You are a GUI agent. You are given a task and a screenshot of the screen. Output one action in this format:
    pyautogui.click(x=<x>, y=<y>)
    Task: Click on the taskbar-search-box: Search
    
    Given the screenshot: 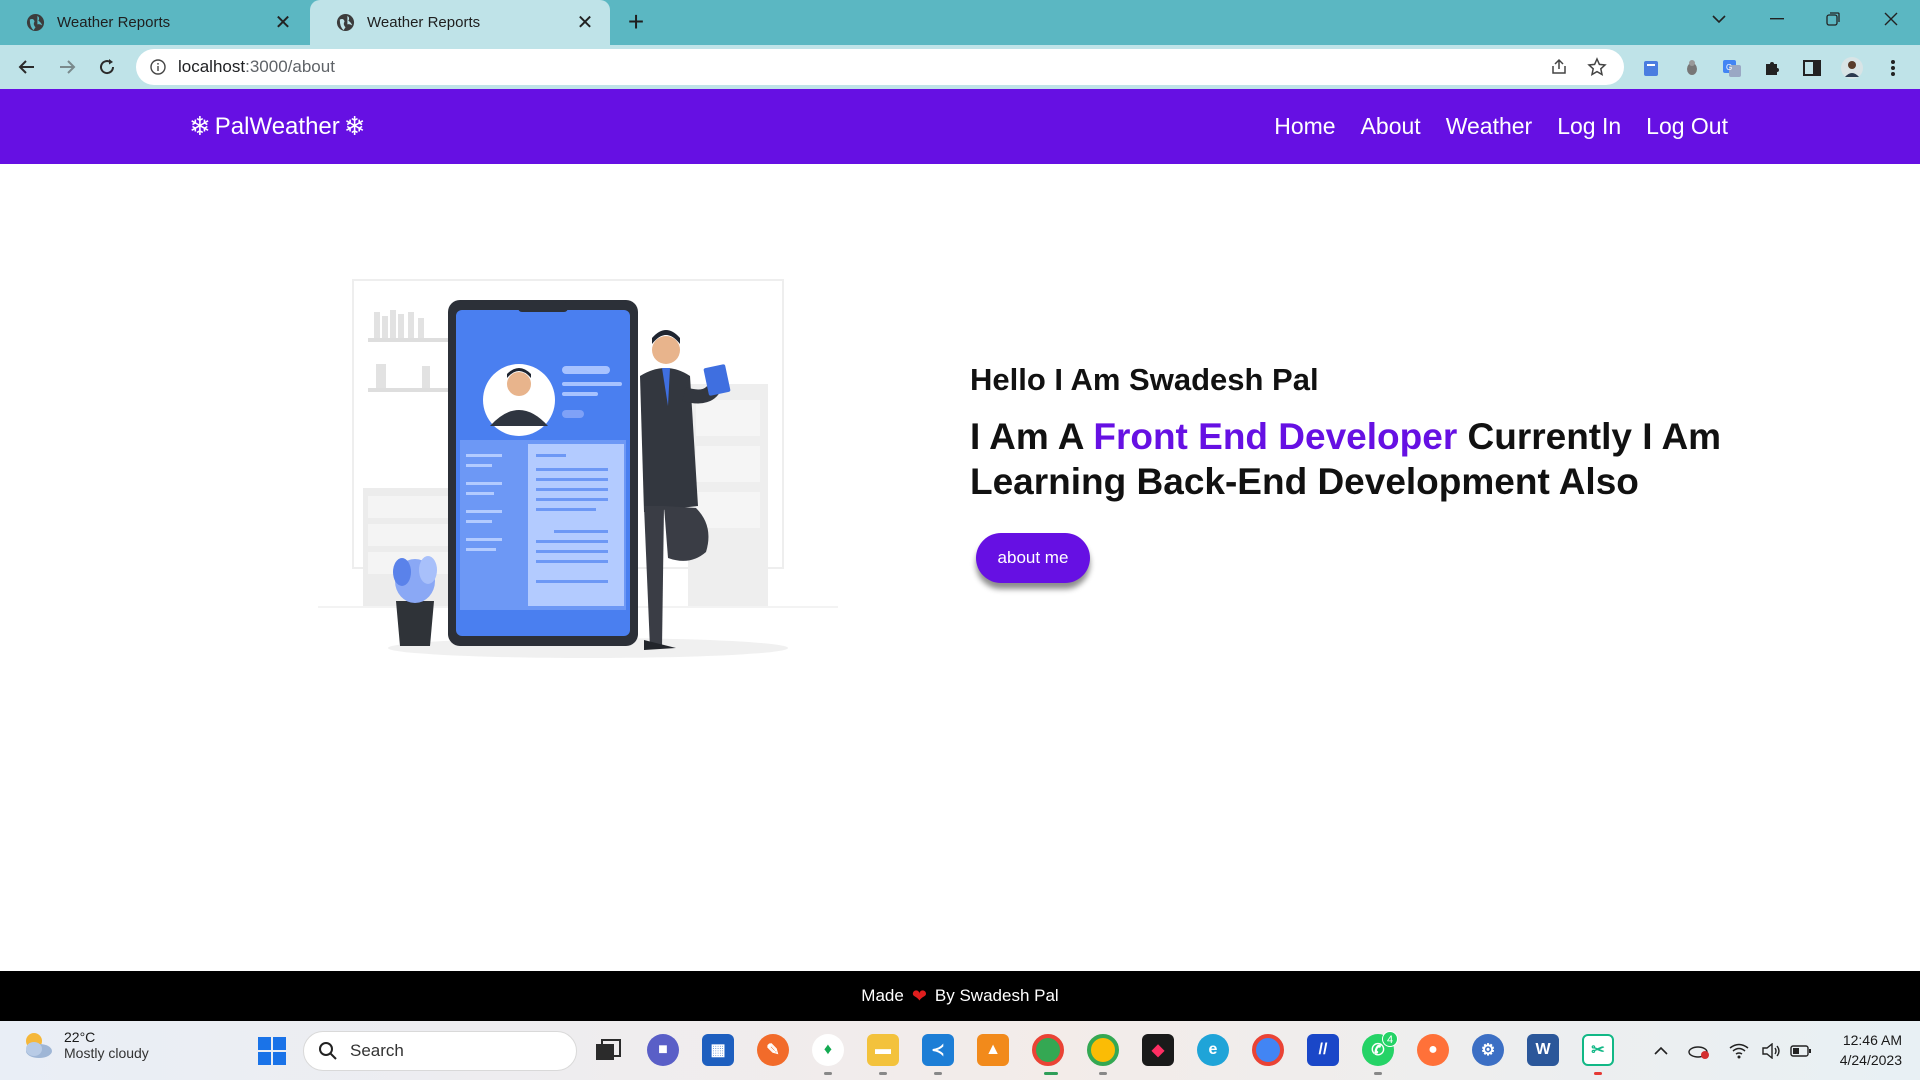 What is the action you would take?
    pyautogui.click(x=440, y=1051)
    